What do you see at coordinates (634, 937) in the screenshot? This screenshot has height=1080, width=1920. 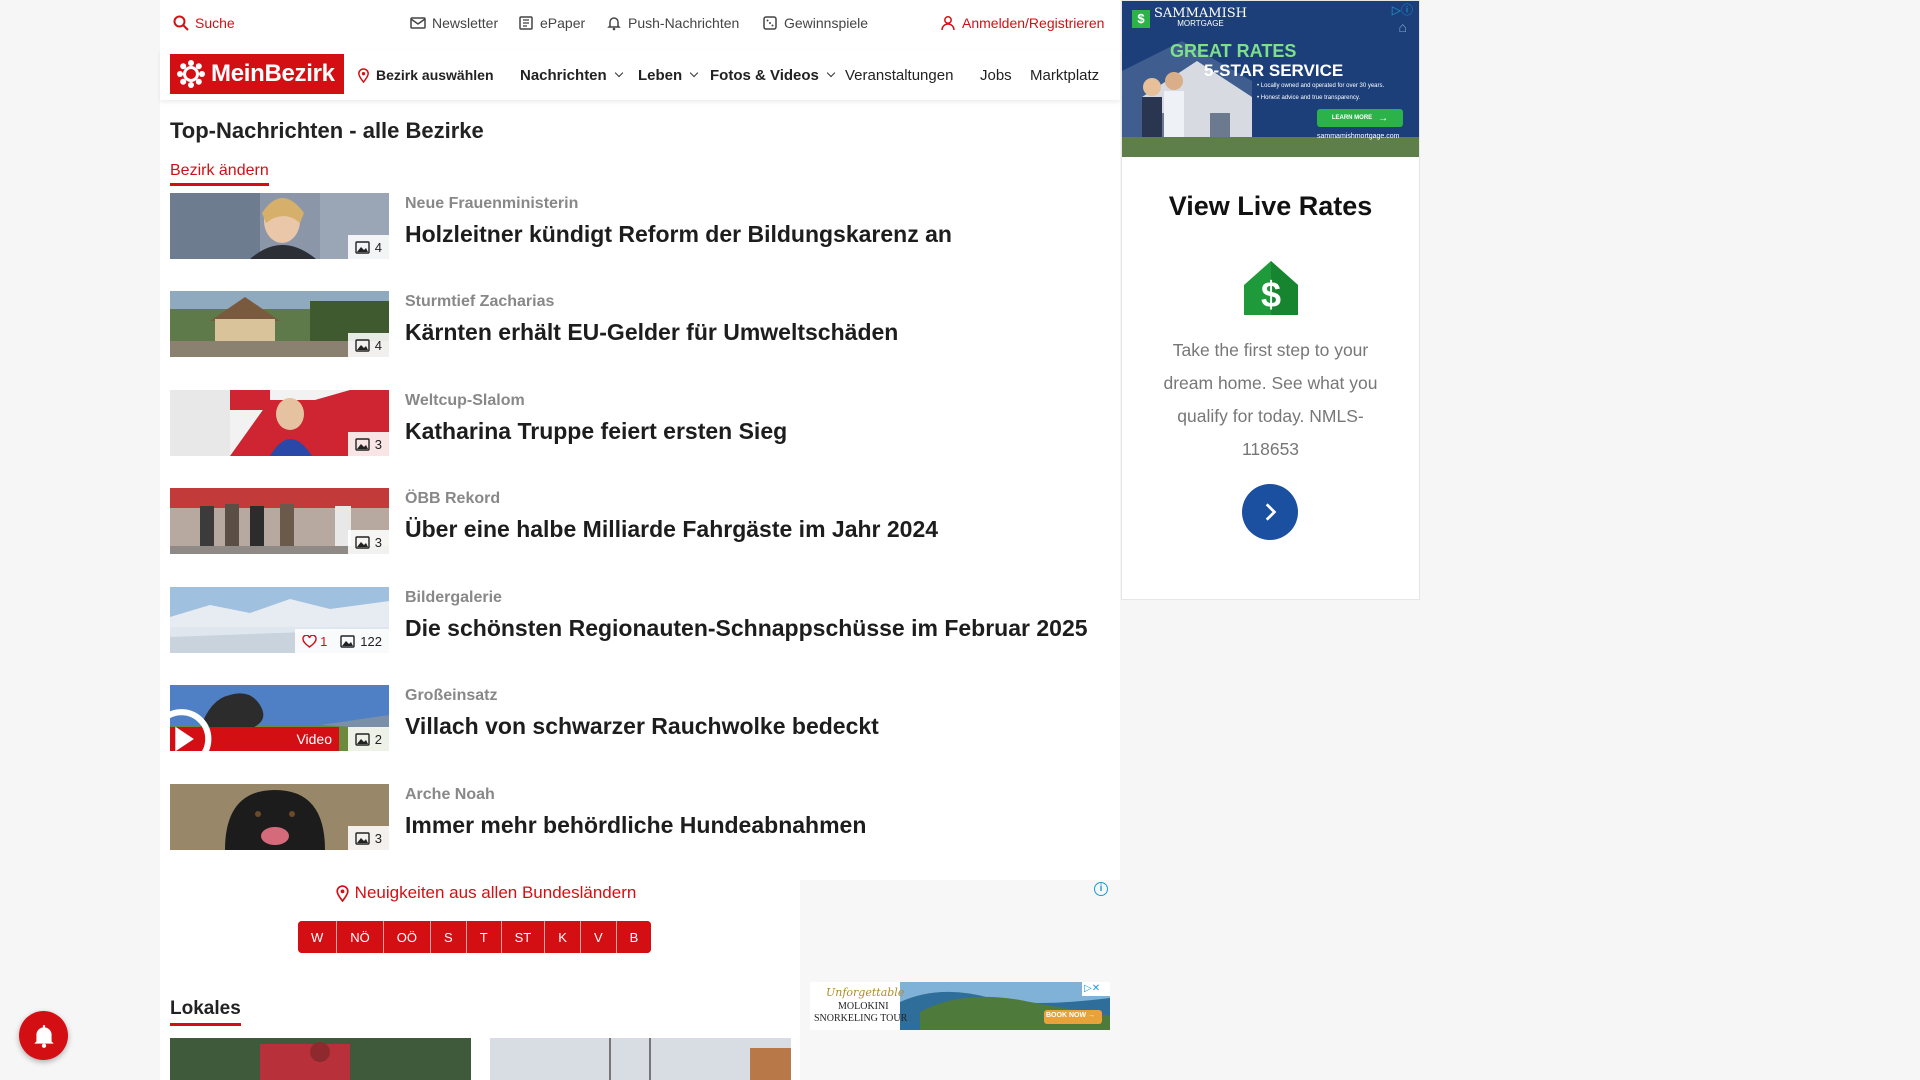 I see `region-button-b: B` at bounding box center [634, 937].